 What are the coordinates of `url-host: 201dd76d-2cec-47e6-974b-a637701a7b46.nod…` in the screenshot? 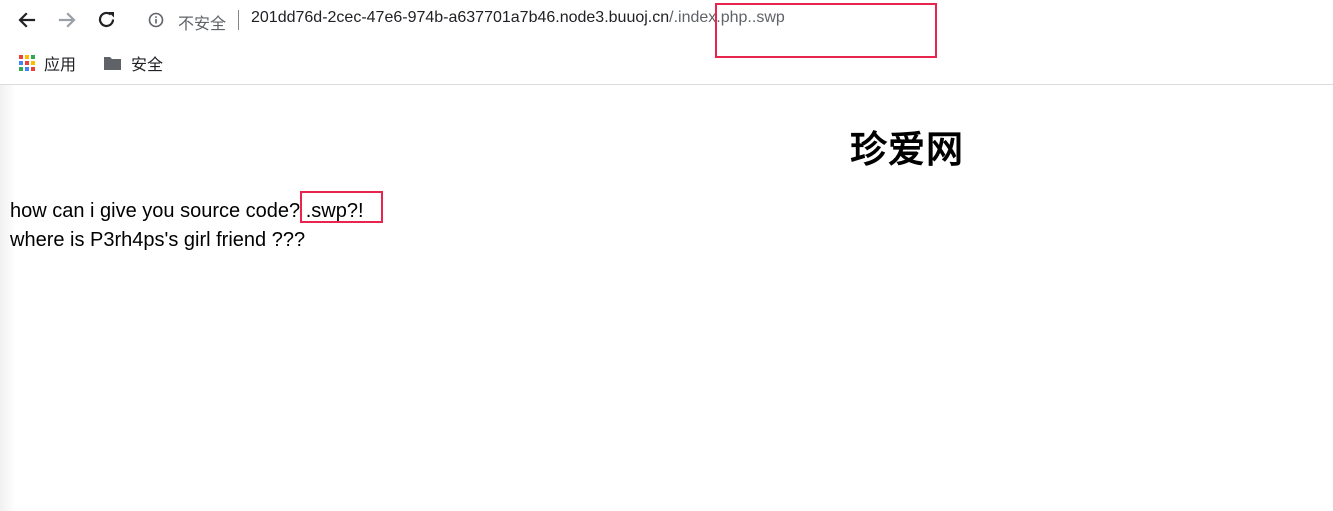 It's located at (460, 17).